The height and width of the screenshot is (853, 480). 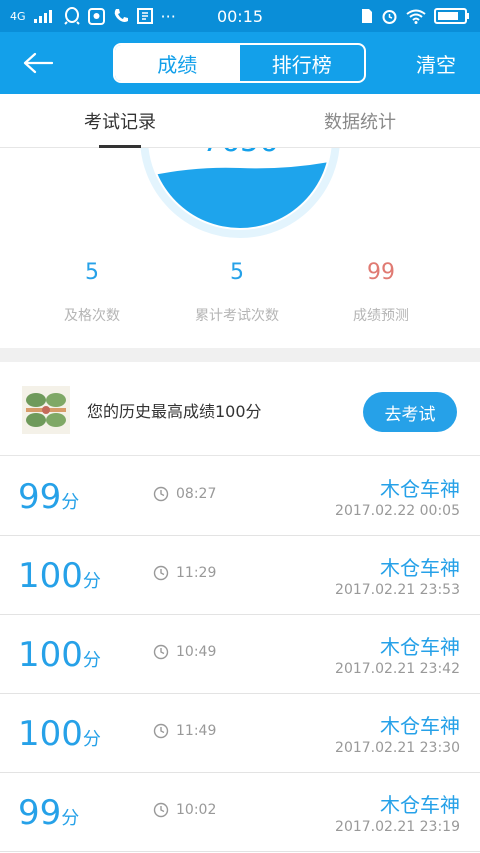 What do you see at coordinates (240, 496) in the screenshot?
I see `record-row: 99分 08:27 木仓车神 2017.02.22 00:05` at bounding box center [240, 496].